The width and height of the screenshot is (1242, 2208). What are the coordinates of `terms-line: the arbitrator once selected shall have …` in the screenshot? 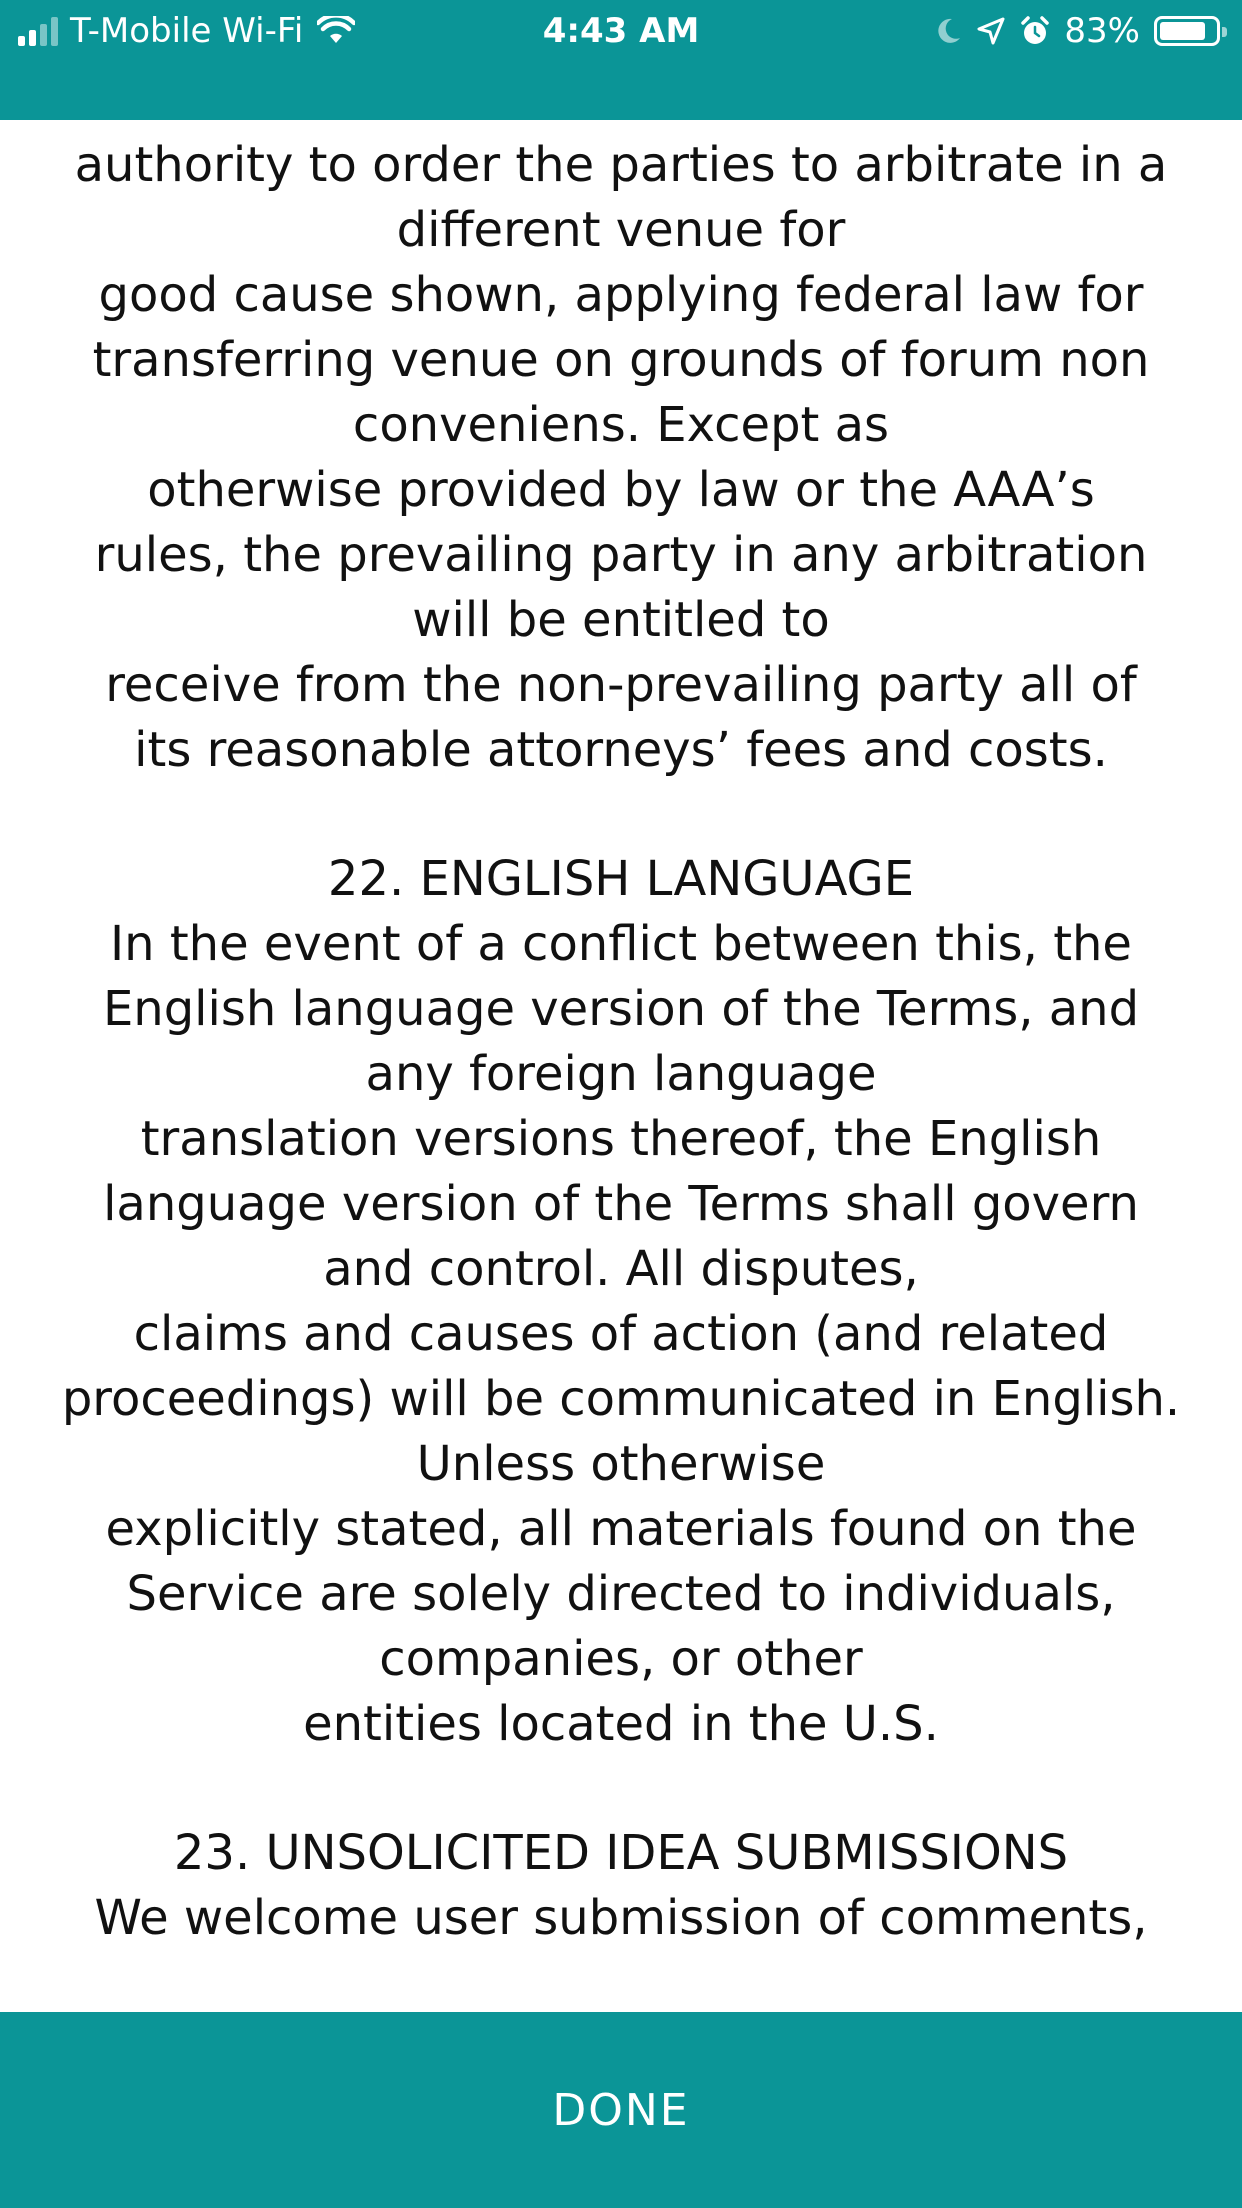 It's located at (621, 126).